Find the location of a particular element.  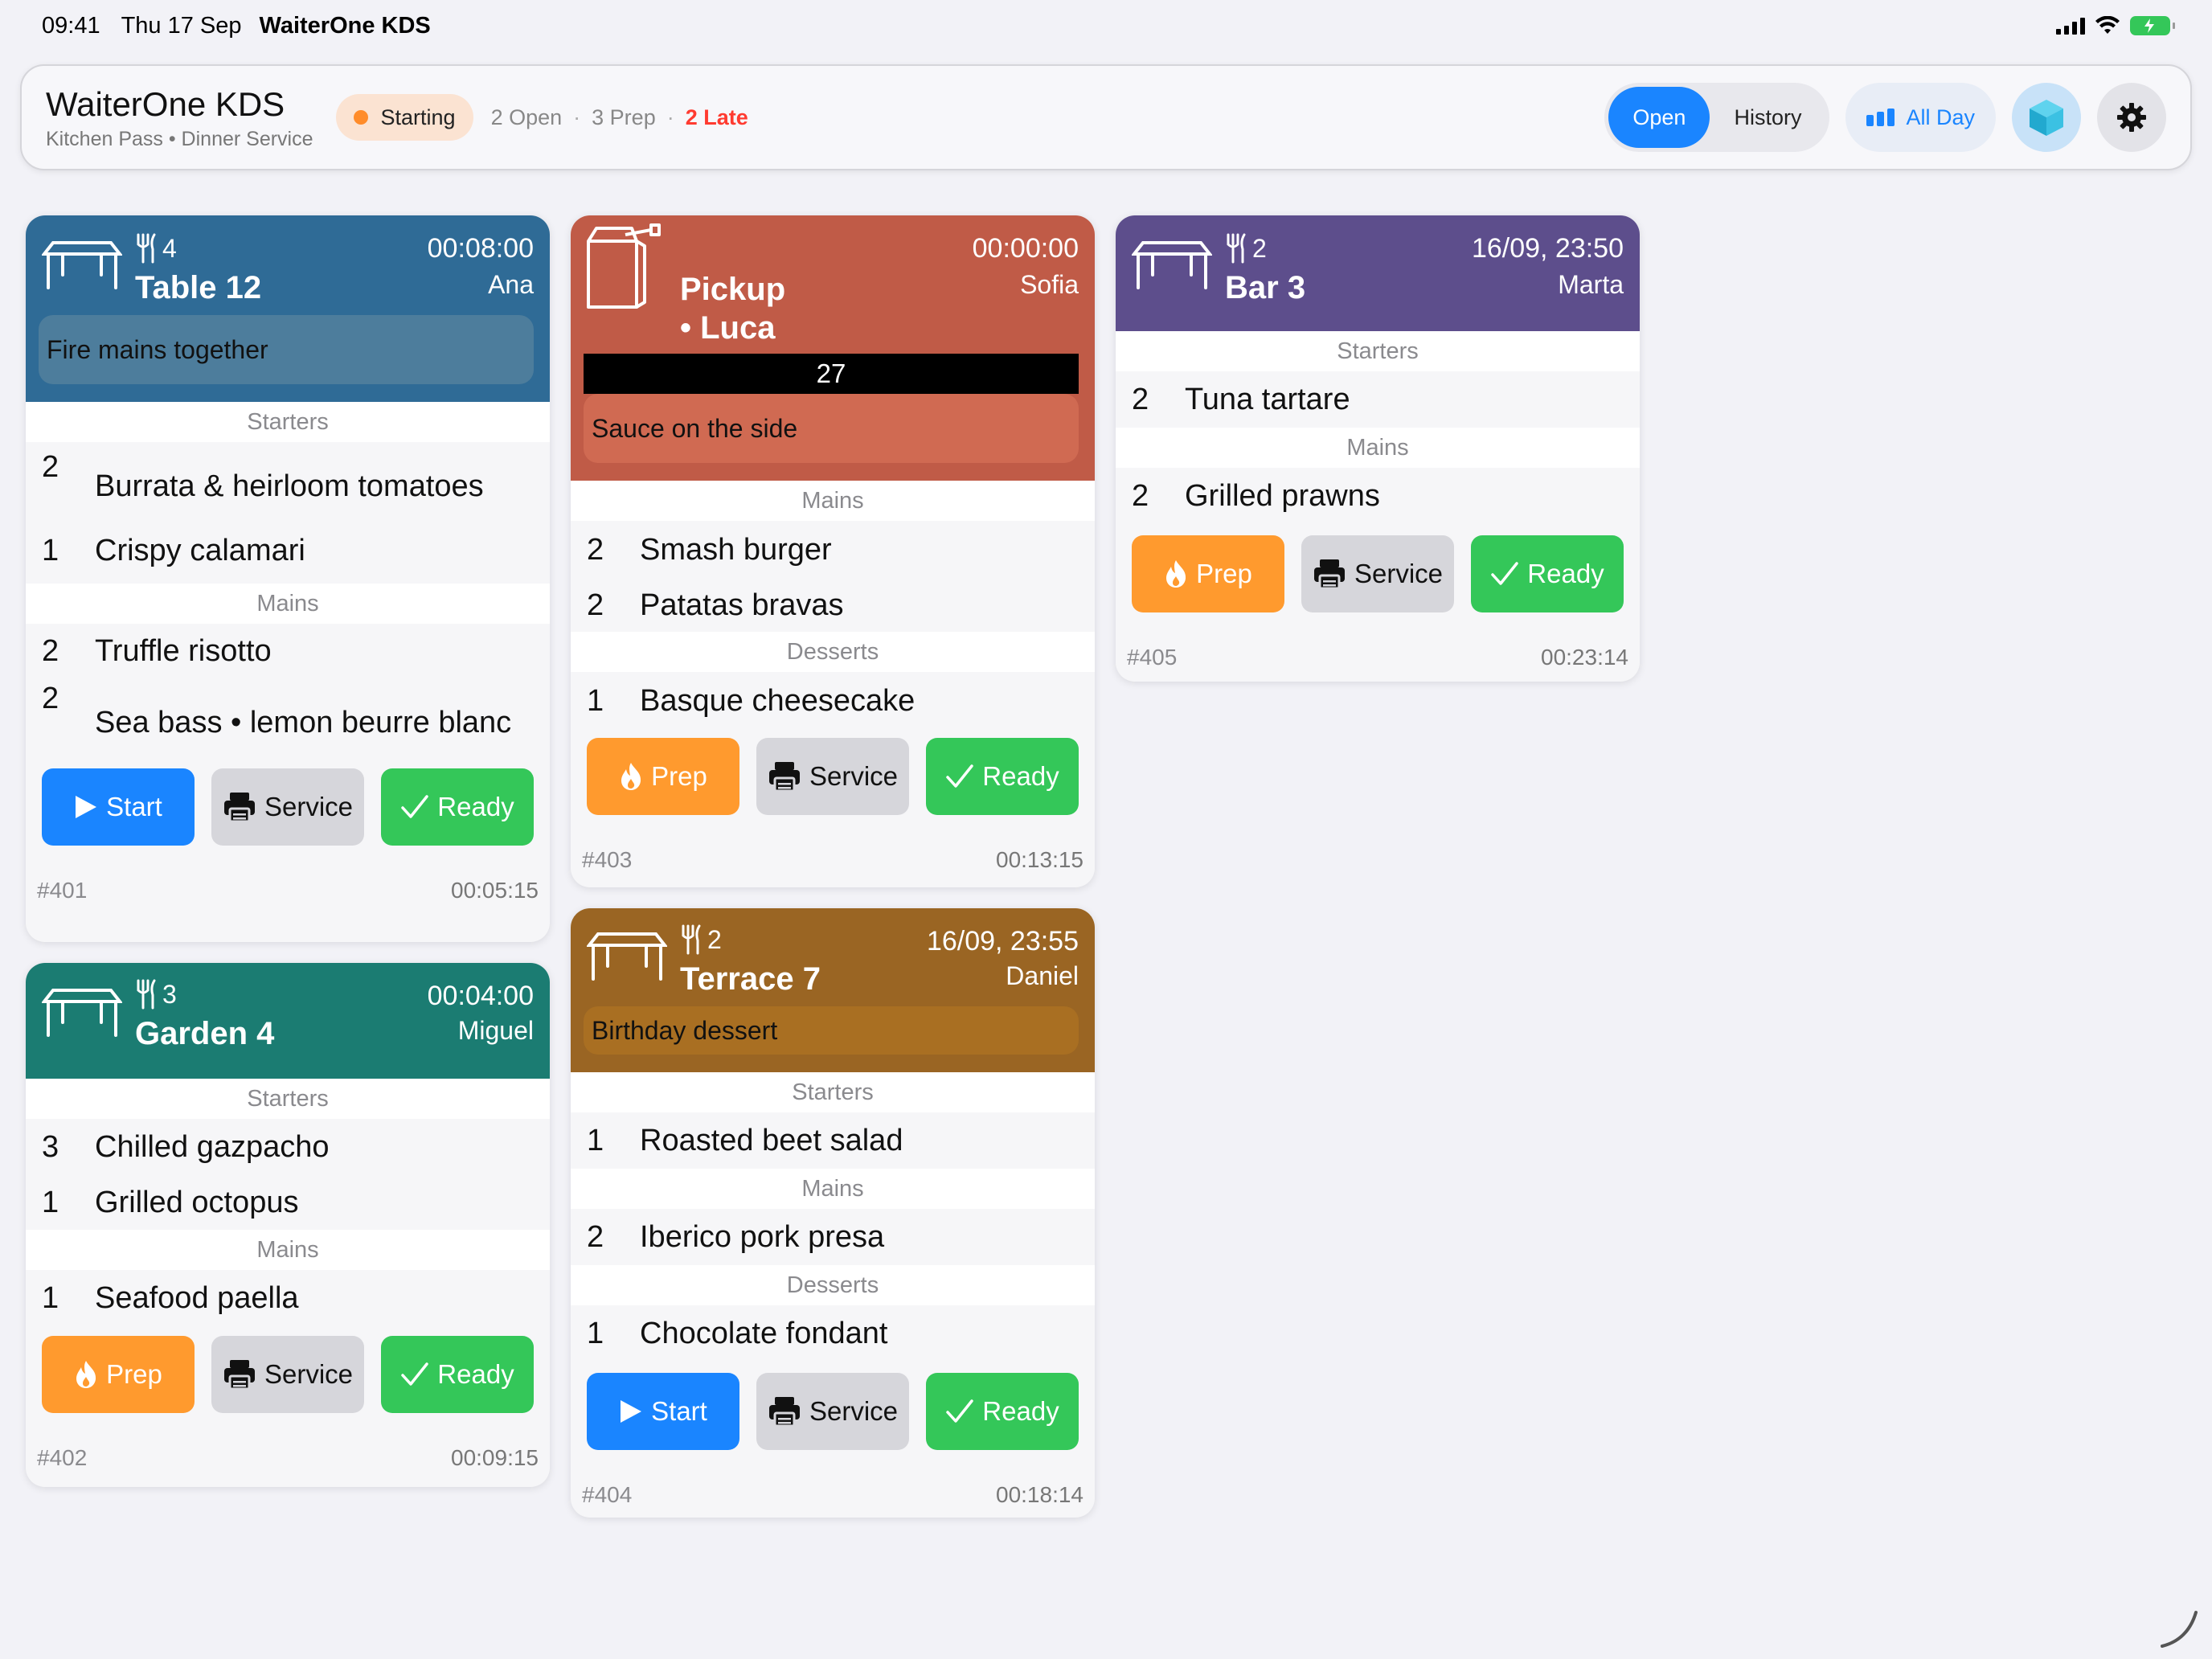

order-item: 2 Sea bass • lemon beurre blanc is located at coordinates (288, 722).